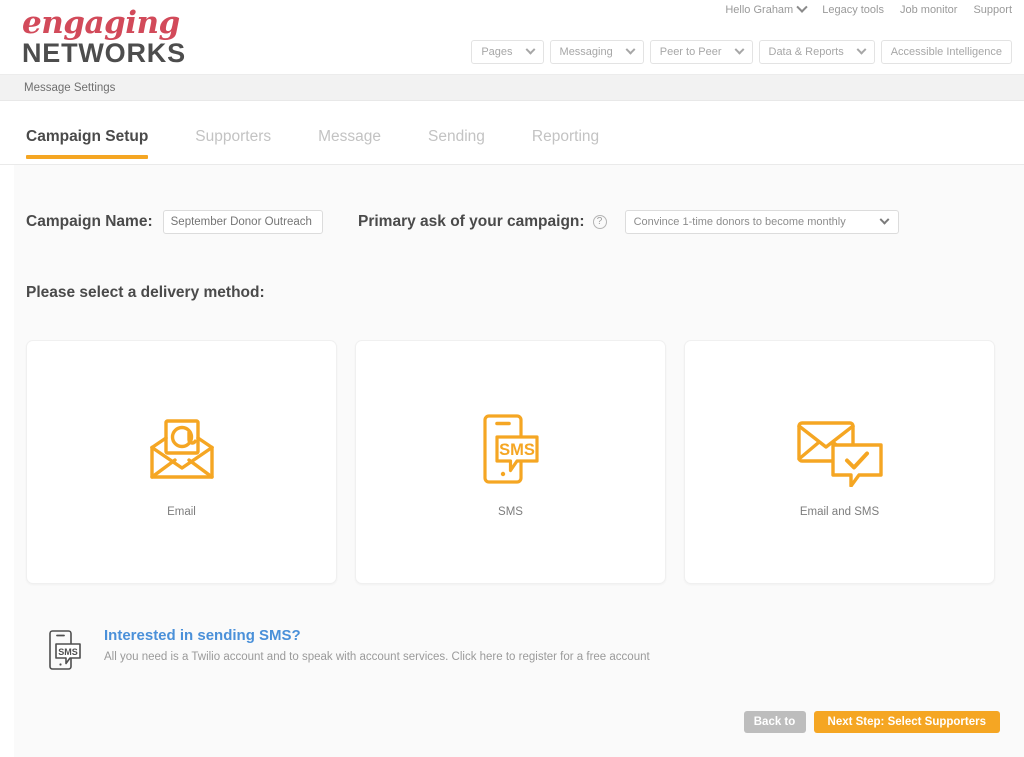 Image resolution: width=1024 pixels, height=757 pixels. I want to click on footer-actions: Back to Next Step: Select Supporters, so click(871, 722).